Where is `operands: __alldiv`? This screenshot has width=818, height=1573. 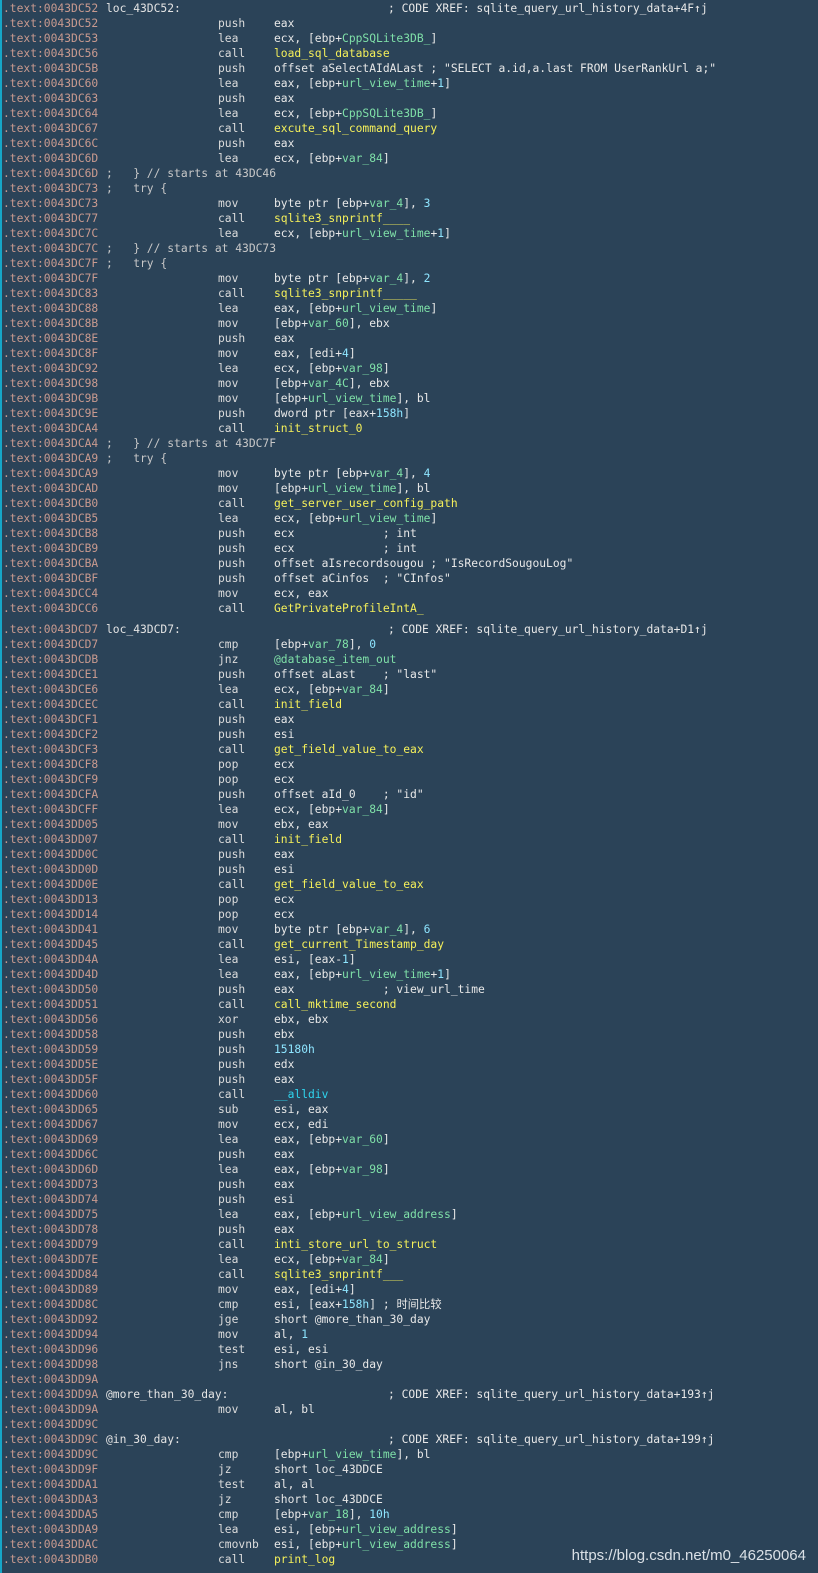
operands: __alldiv is located at coordinates (301, 1094).